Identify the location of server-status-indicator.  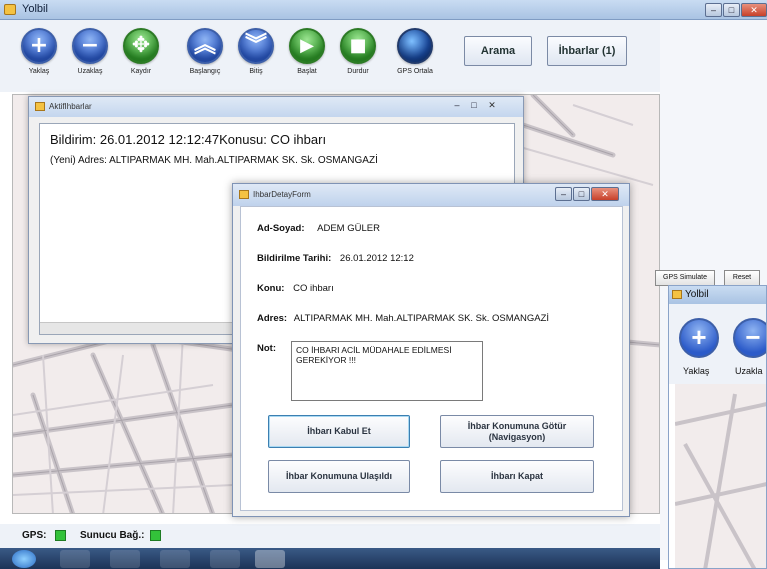
(155, 535).